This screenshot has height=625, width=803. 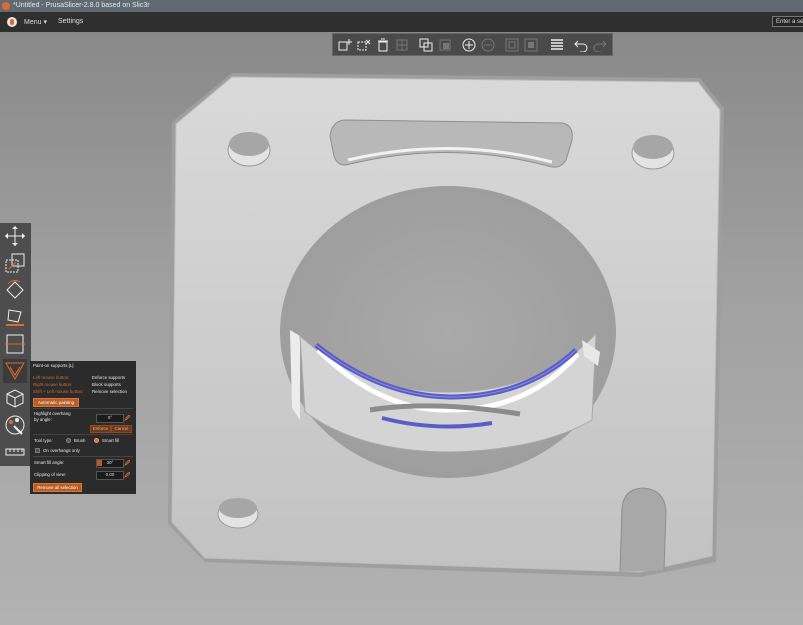 I want to click on support-painting-icon, so click(x=15, y=371).